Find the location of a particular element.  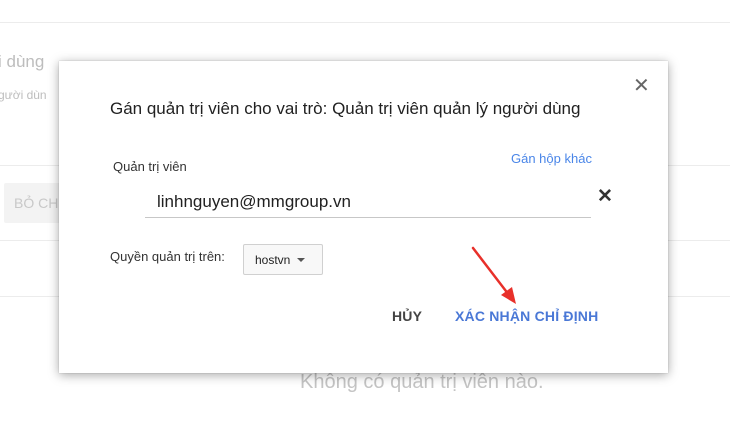

admin-email-input is located at coordinates (368, 200).